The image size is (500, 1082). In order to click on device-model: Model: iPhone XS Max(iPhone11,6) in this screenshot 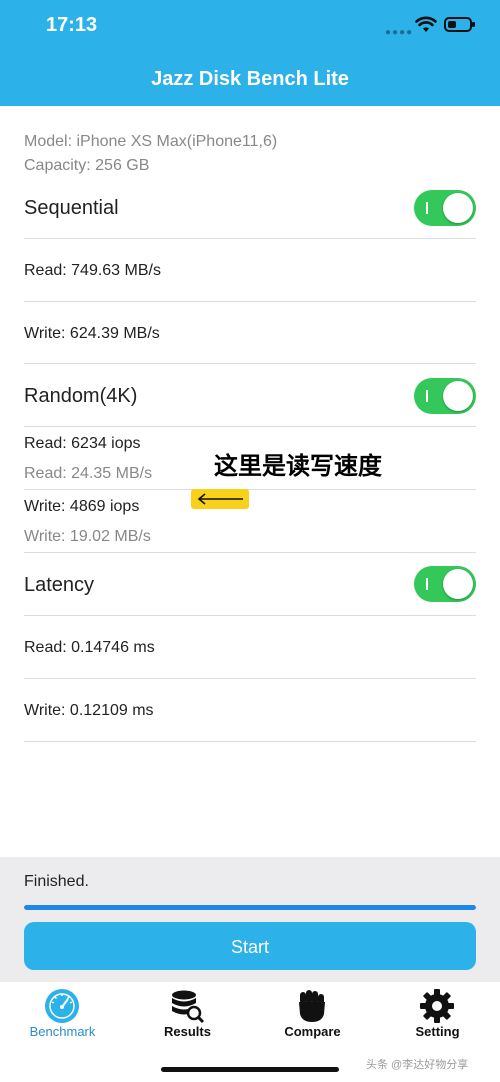, I will do `click(151, 141)`.